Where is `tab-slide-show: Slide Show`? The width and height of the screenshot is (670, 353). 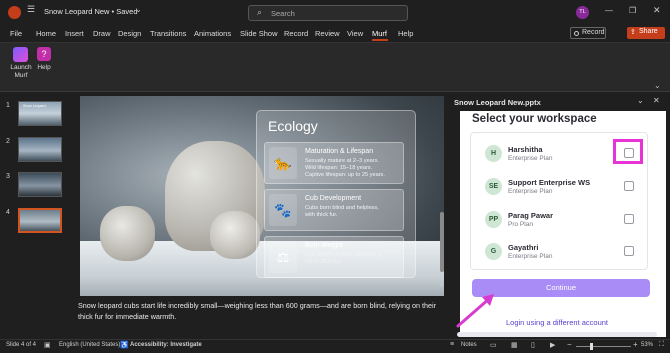
tab-slide-show: Slide Show is located at coordinates (259, 33).